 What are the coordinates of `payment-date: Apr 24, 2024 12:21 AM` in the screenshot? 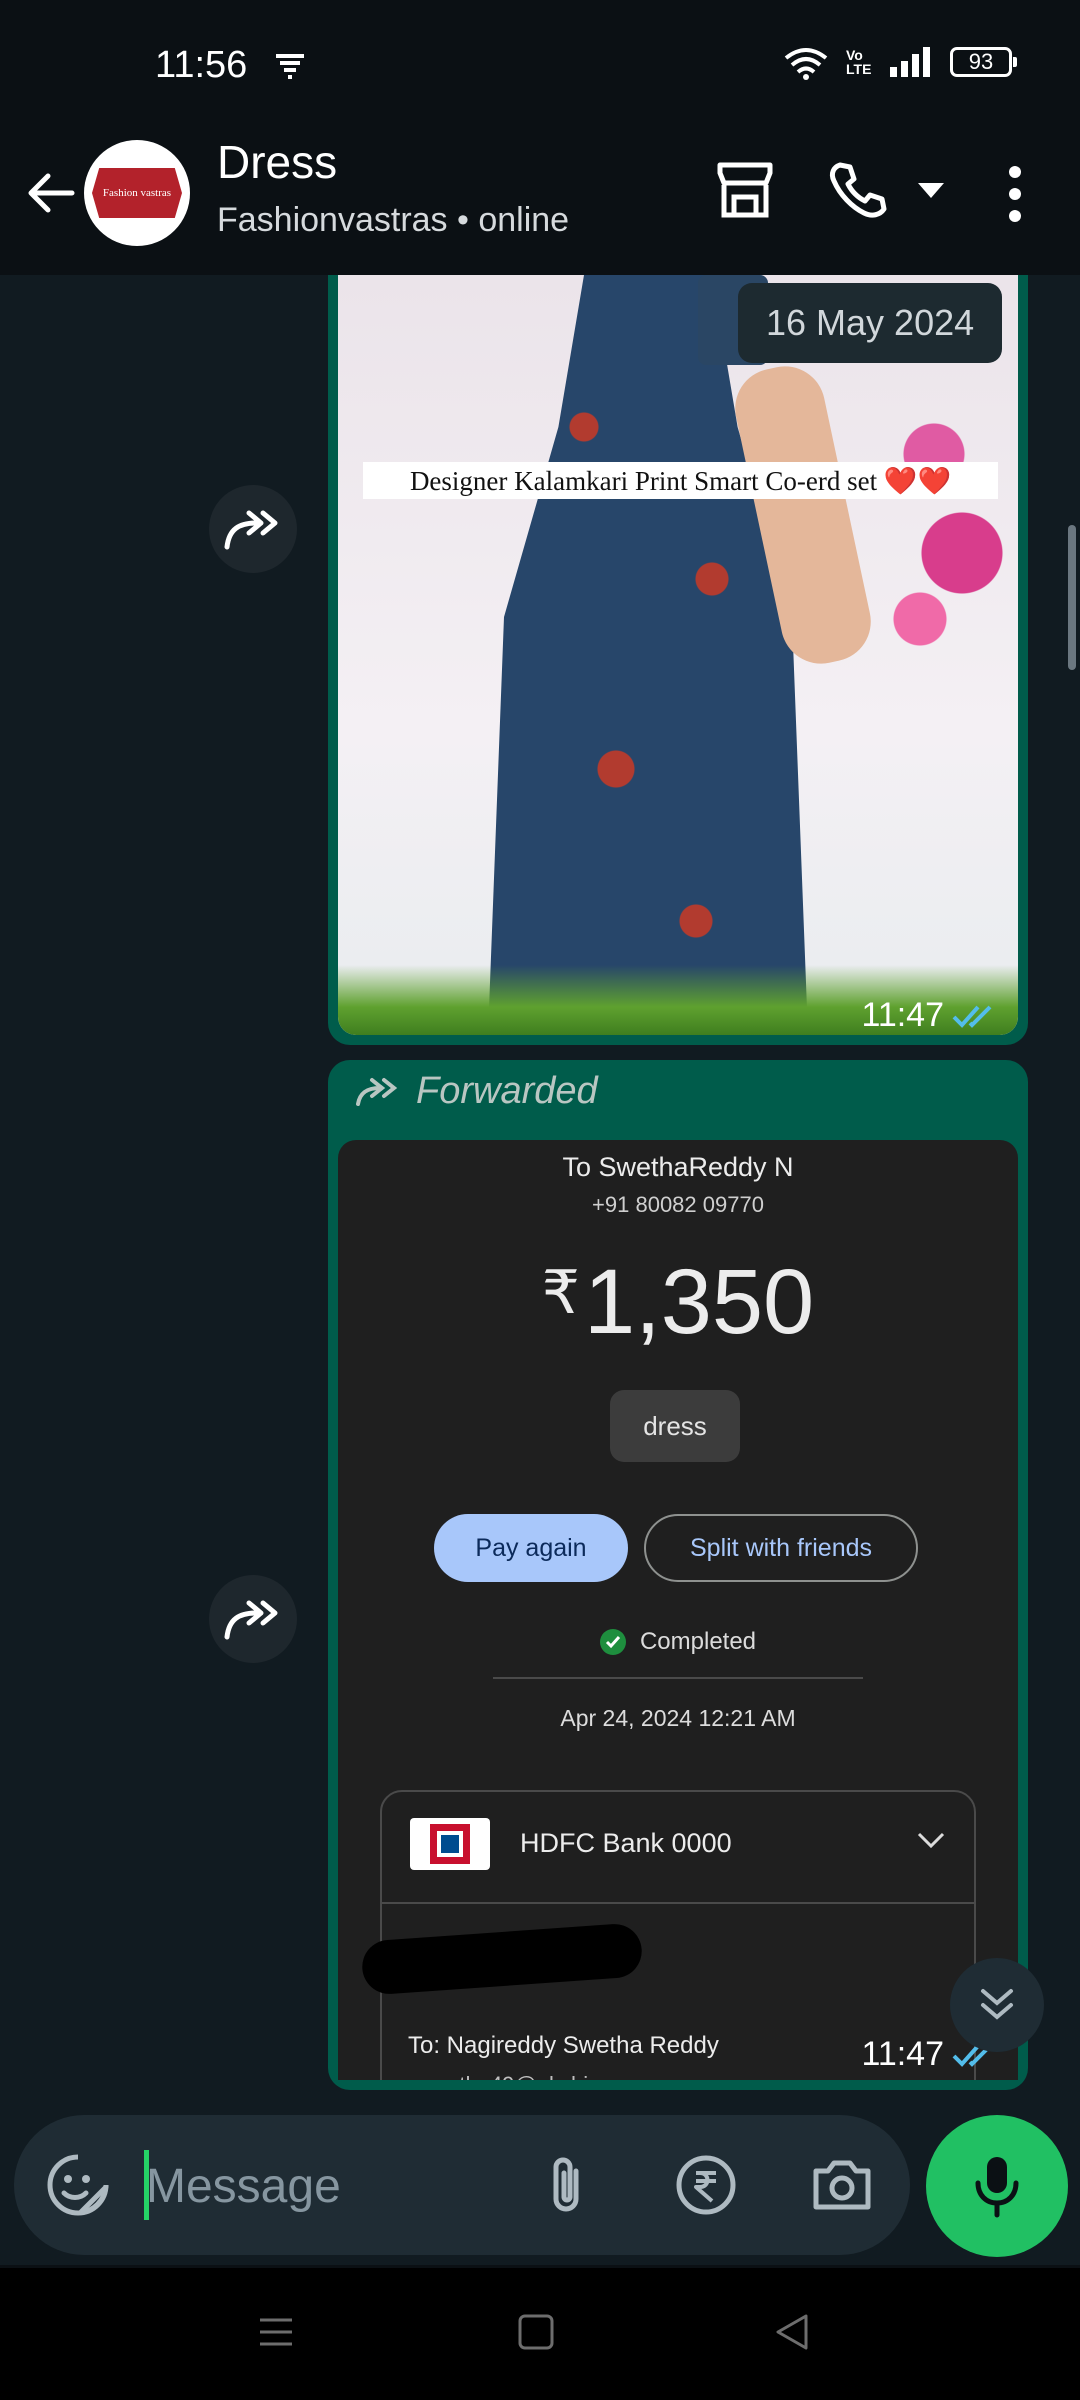 It's located at (678, 1718).